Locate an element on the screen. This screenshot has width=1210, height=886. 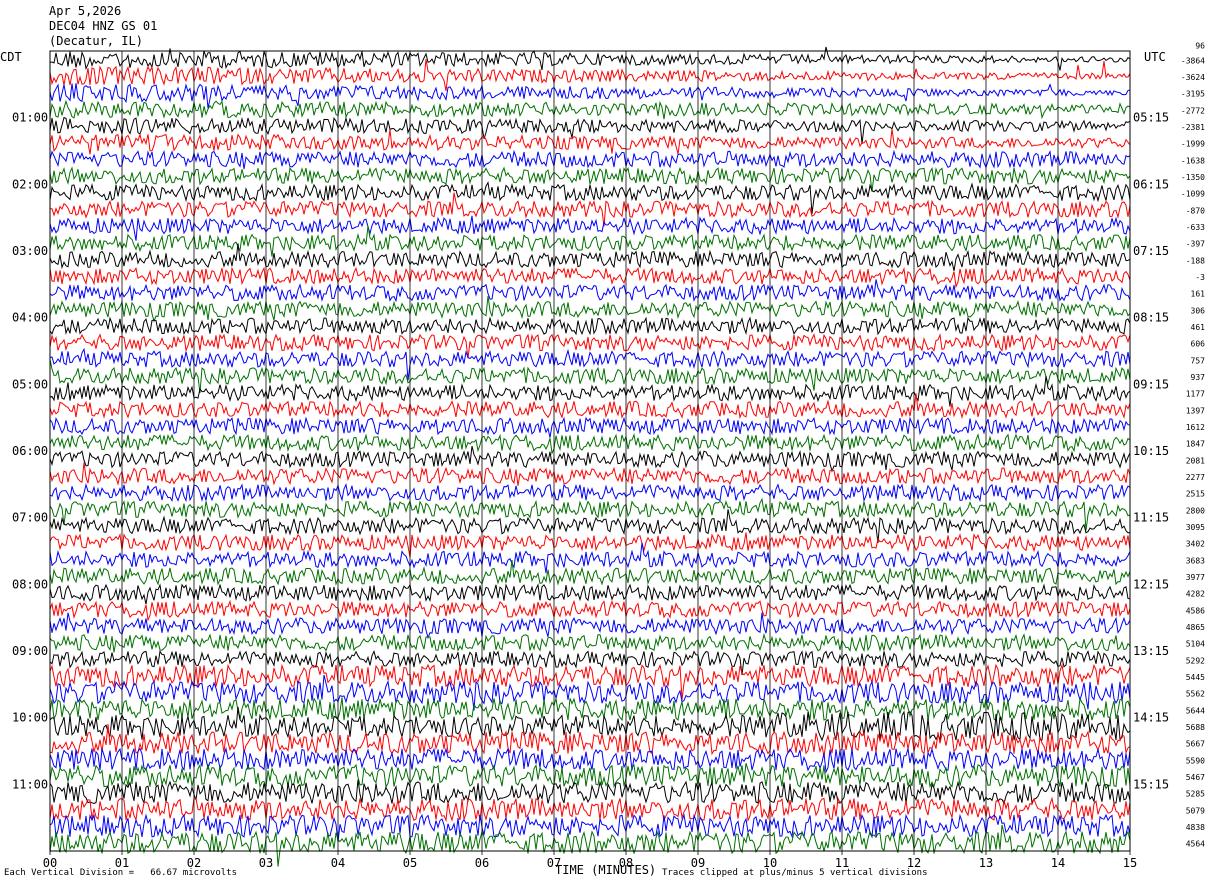
x-tick-label: 06 is located at coordinates (482, 863).